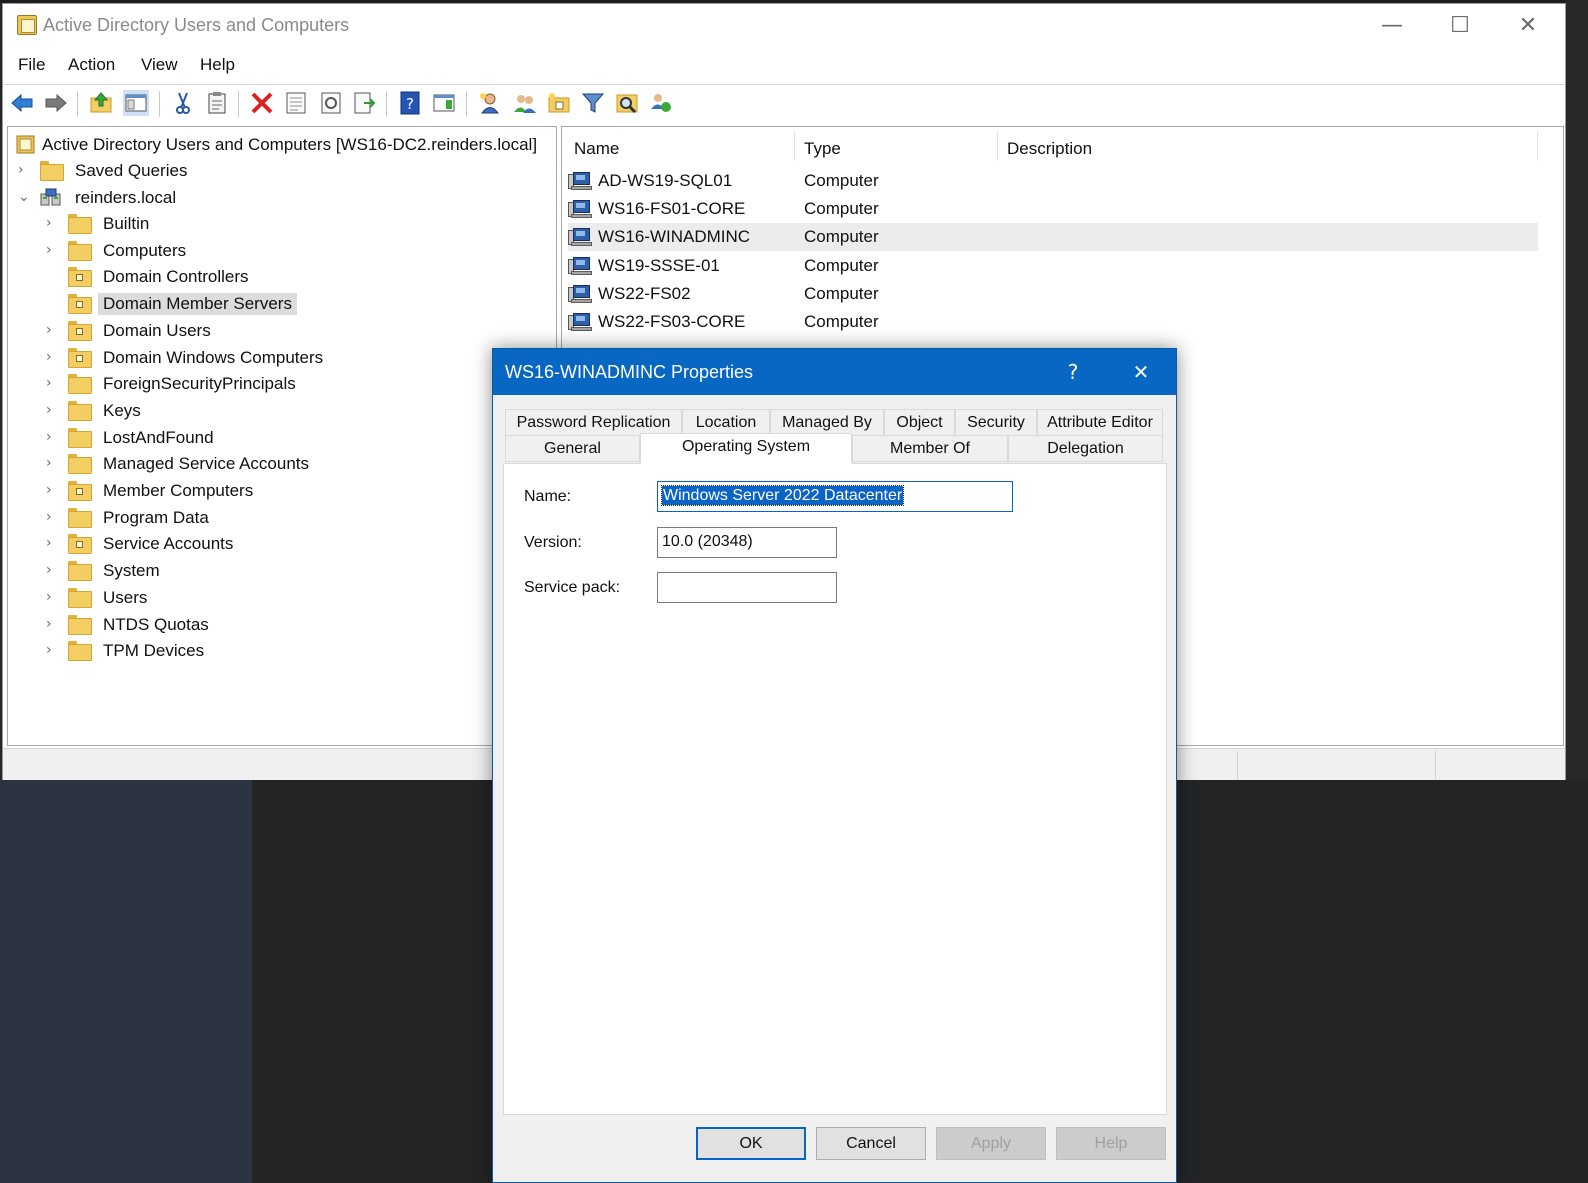 The width and height of the screenshot is (1588, 1183). What do you see at coordinates (674, 237) in the screenshot?
I see `computer-name: WS16-WINADMINC` at bounding box center [674, 237].